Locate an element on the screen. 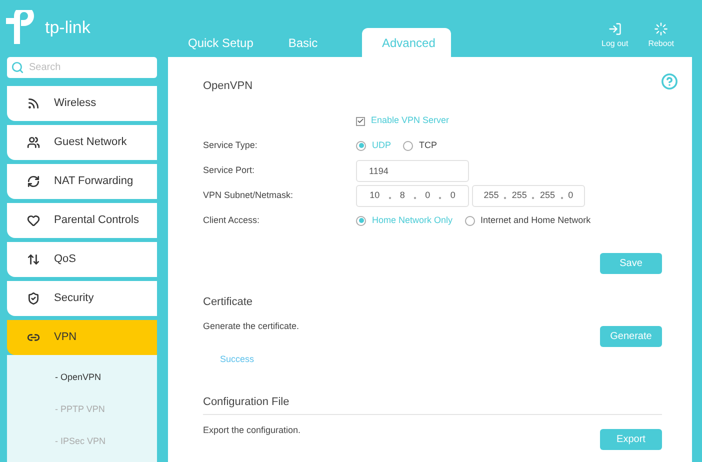  search-field: Search is located at coordinates (82, 67).